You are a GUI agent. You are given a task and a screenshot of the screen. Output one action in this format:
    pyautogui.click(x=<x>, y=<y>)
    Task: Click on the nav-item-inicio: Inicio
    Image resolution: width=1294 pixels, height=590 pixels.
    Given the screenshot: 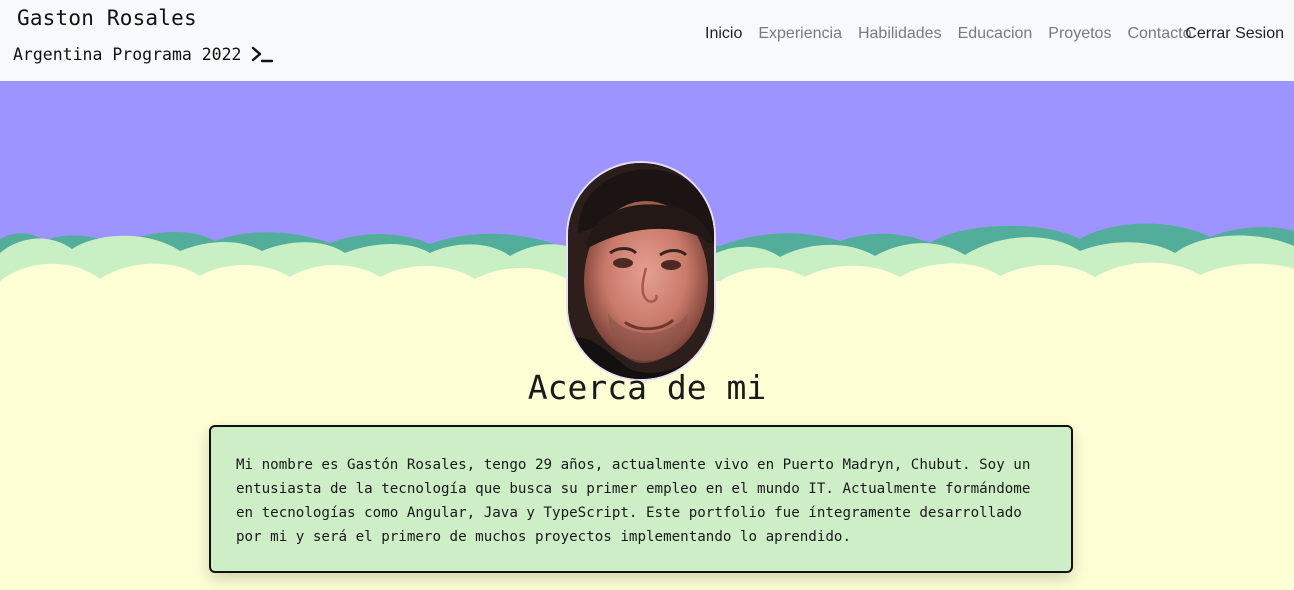 What is the action you would take?
    pyautogui.click(x=723, y=34)
    